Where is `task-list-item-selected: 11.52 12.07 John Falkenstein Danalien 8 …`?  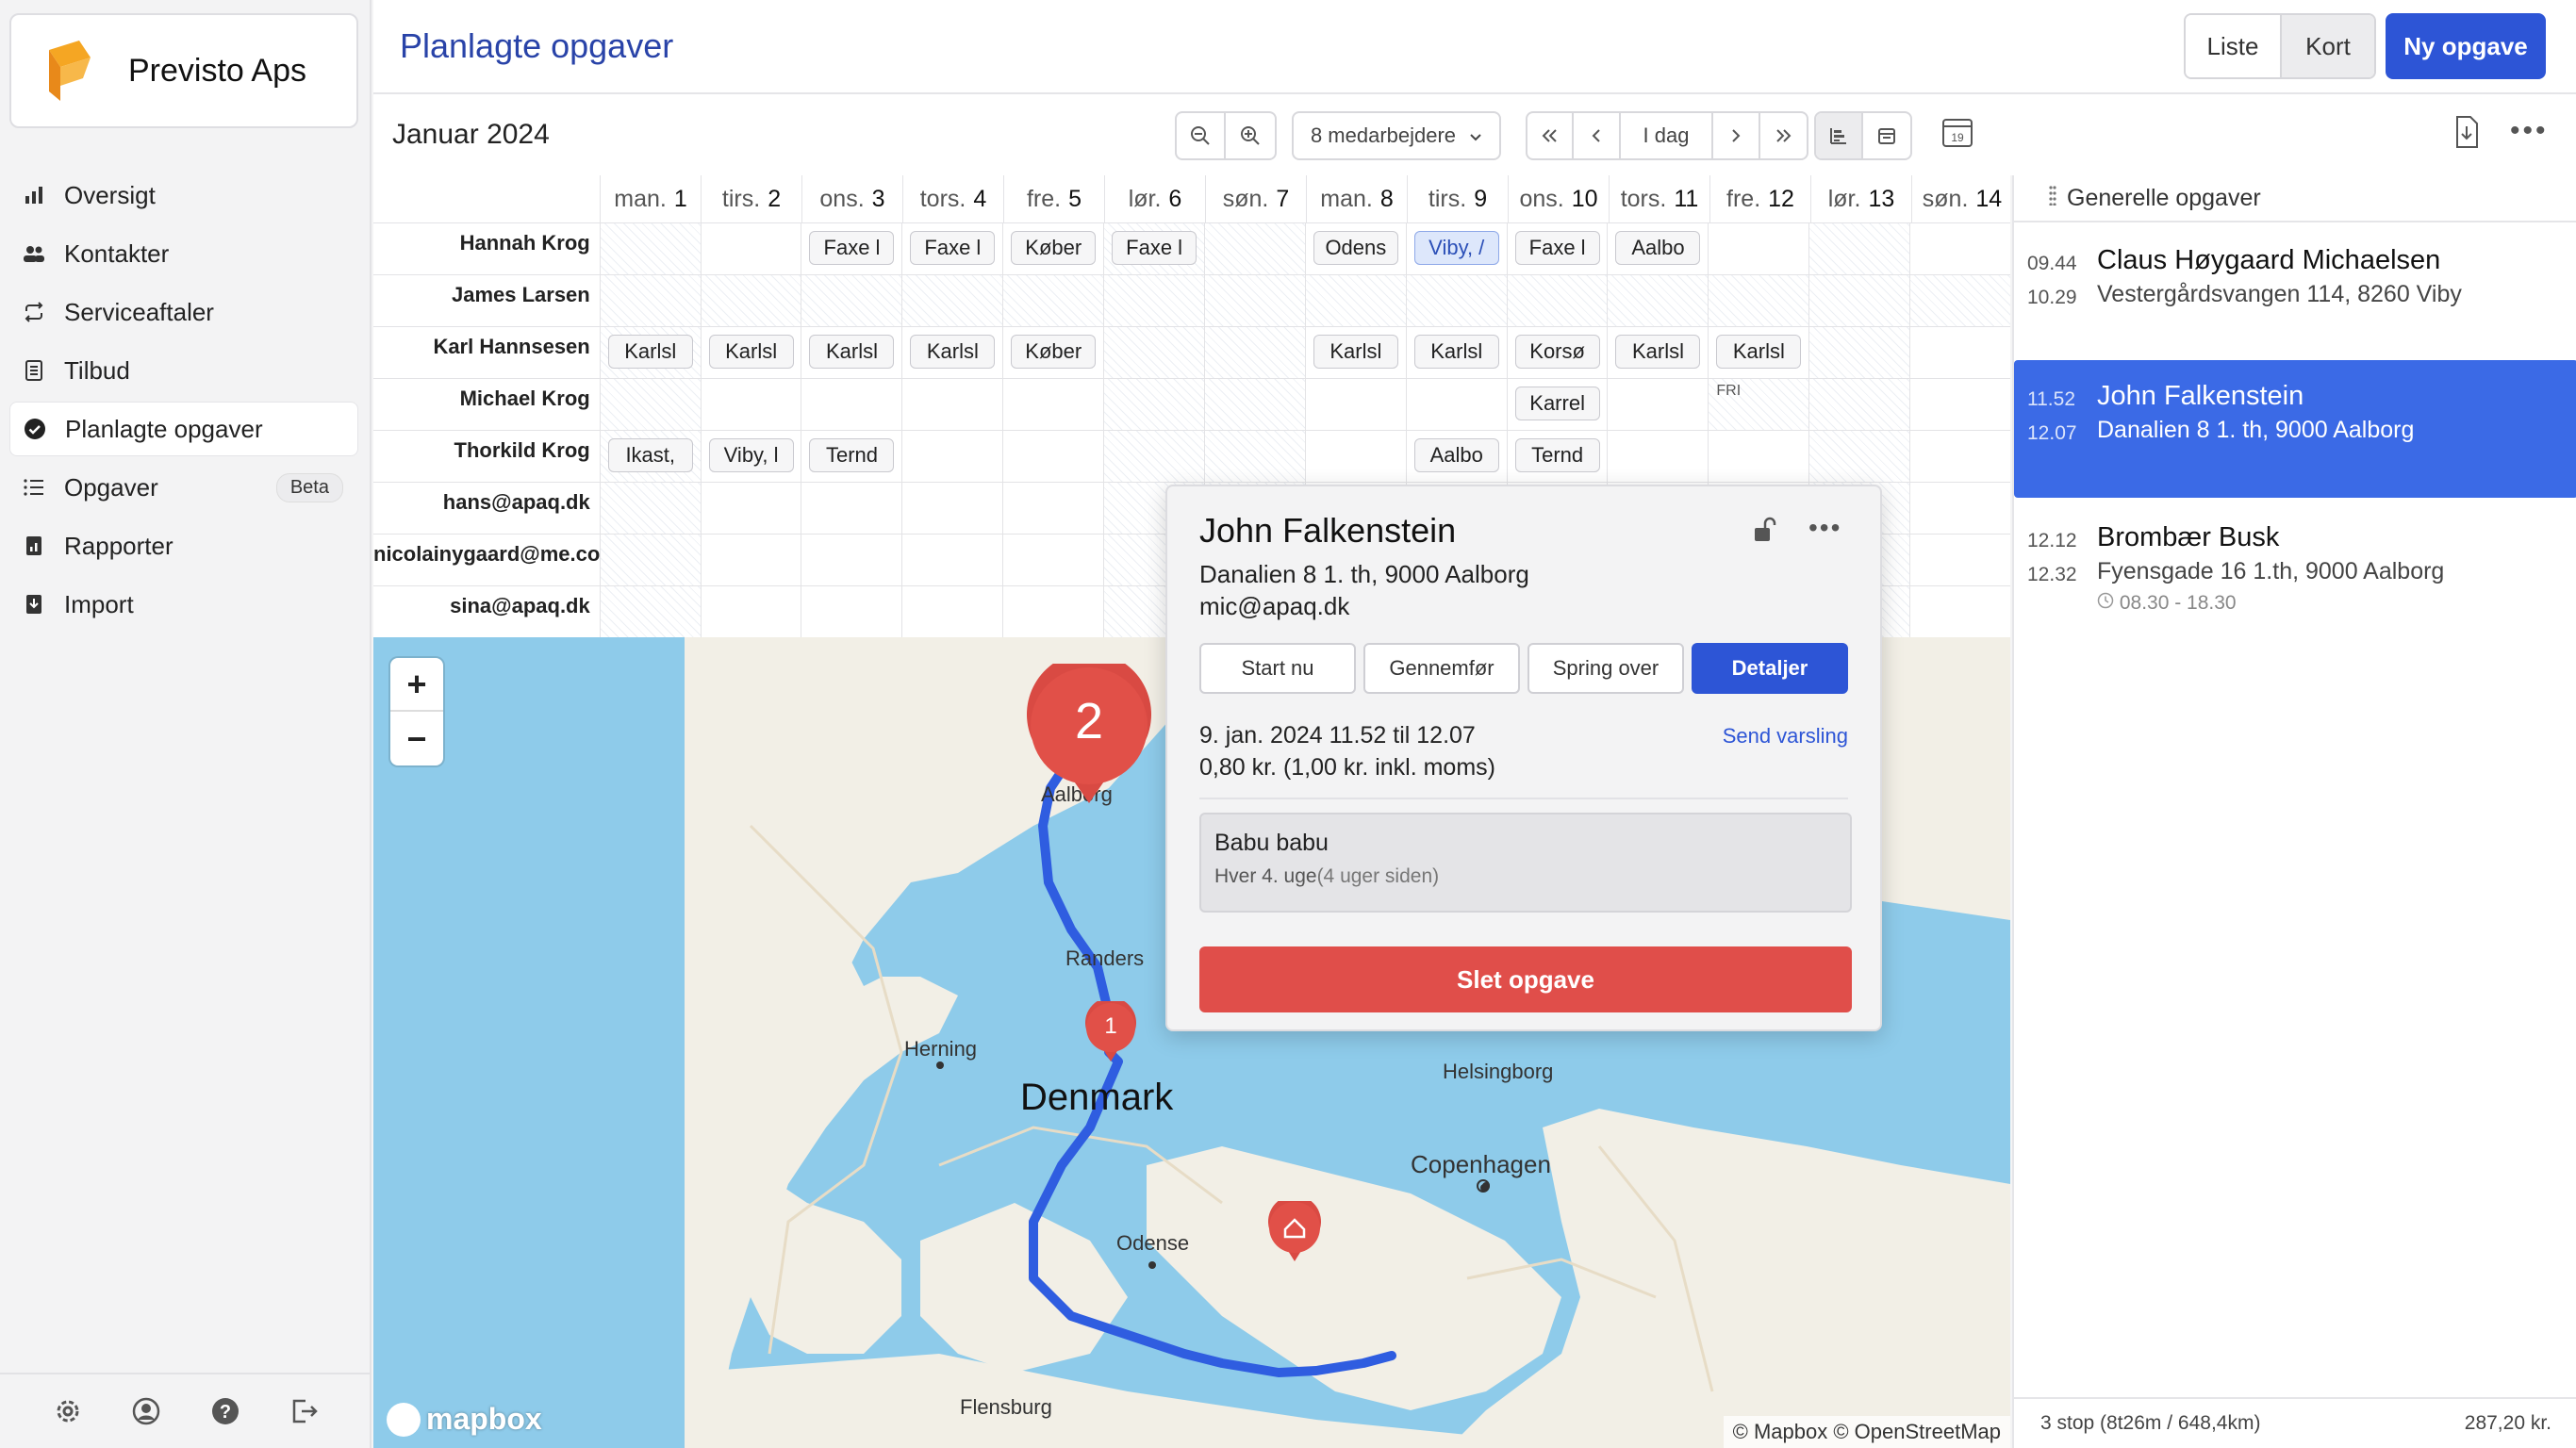 task-list-item-selected: 11.52 12.07 John Falkenstein Danalien 8 … is located at coordinates (2295, 429).